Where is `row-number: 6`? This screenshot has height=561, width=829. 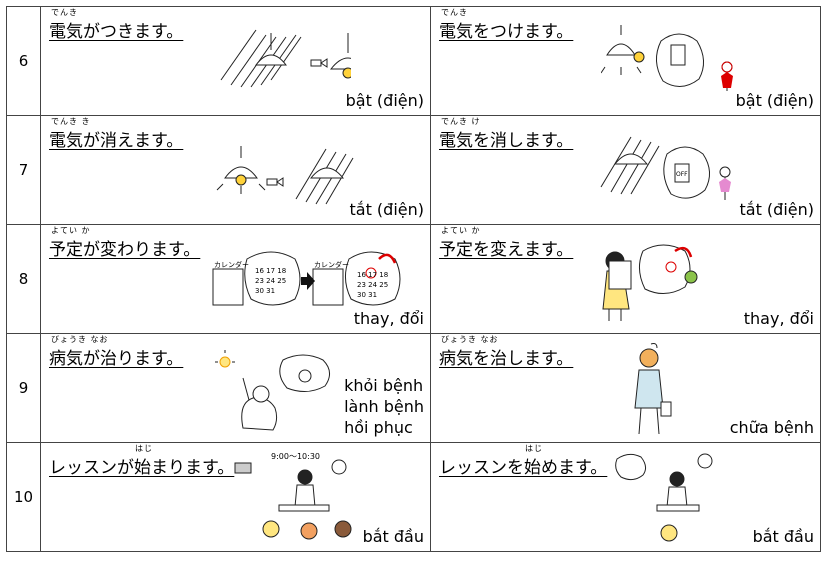
row-number: 6 is located at coordinates (23, 61).